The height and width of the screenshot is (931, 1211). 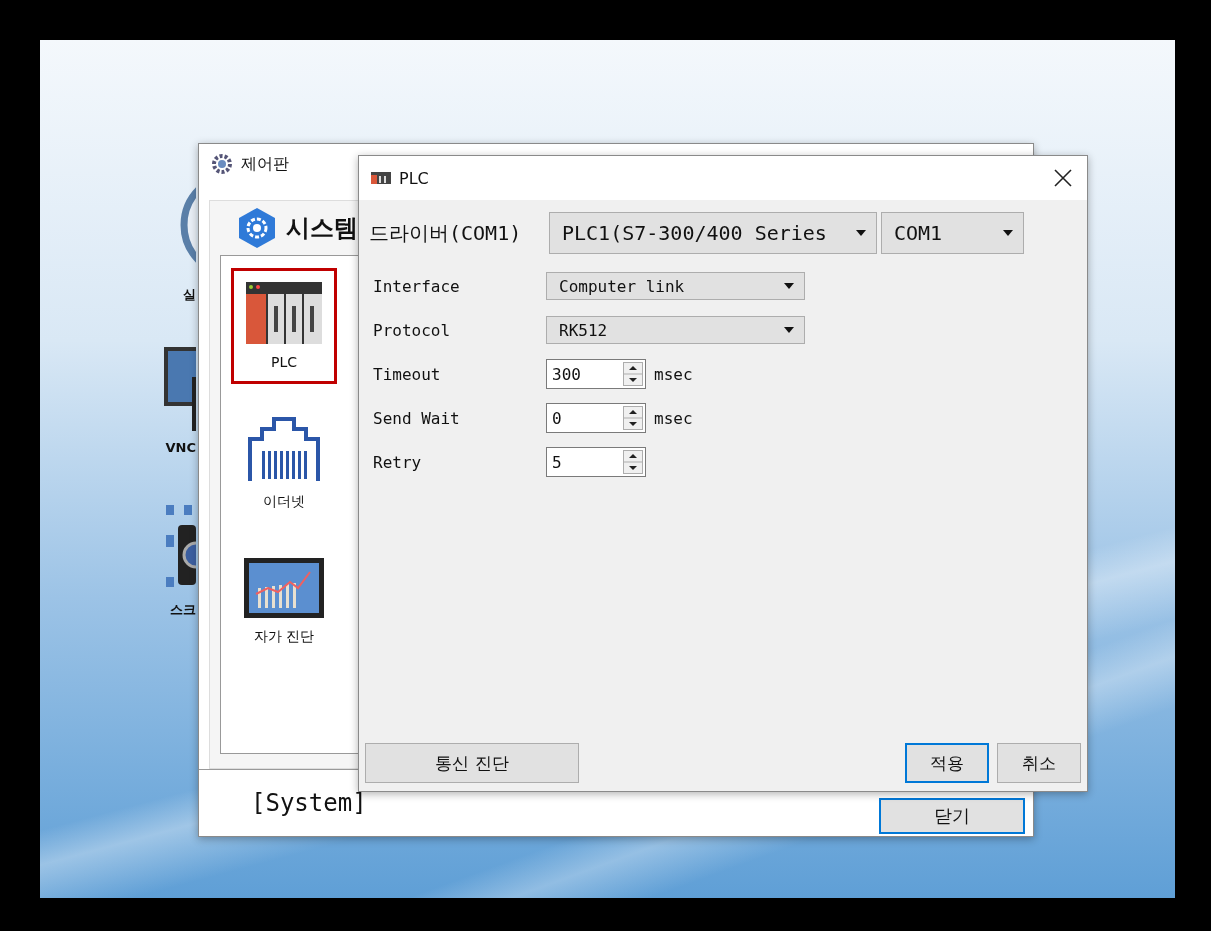 What do you see at coordinates (257, 228) in the screenshot?
I see `settings-icon` at bounding box center [257, 228].